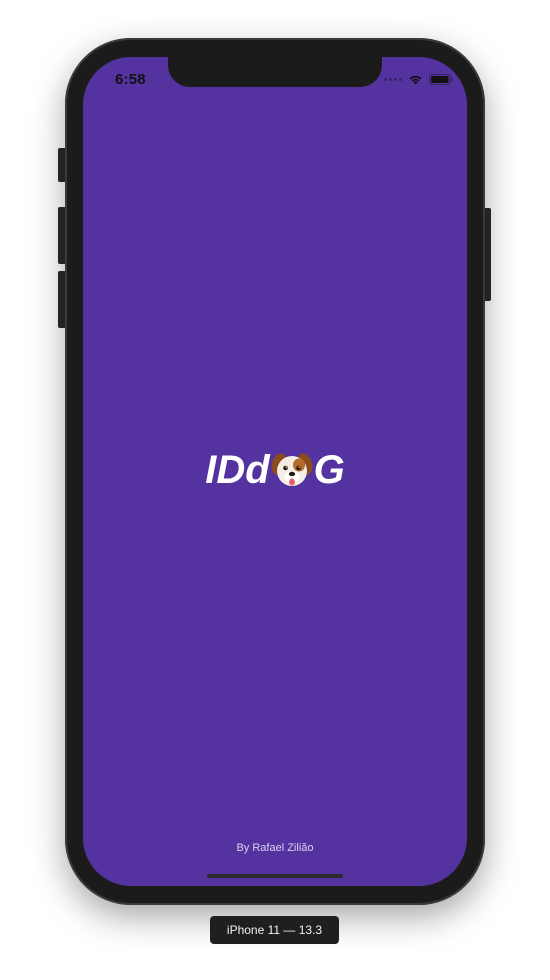  What do you see at coordinates (393, 79) in the screenshot?
I see `cellular-signal-icon` at bounding box center [393, 79].